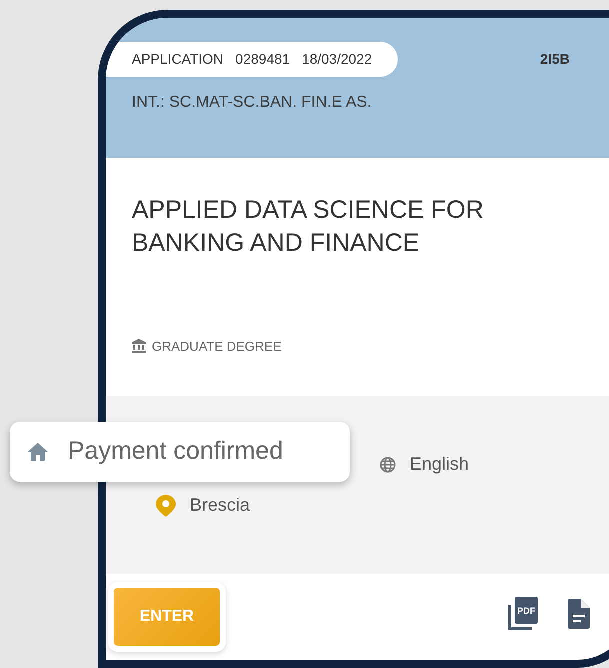  What do you see at coordinates (38, 452) in the screenshot?
I see `home-icon` at bounding box center [38, 452].